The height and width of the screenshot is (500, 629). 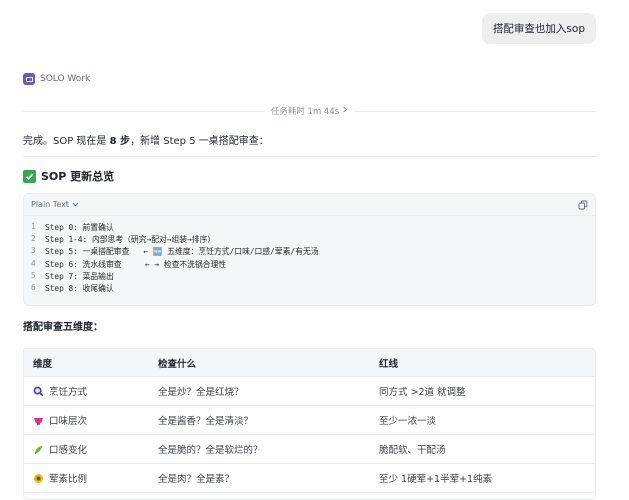 I want to click on task-duration-toggle: 任务耗时 1m 44s, so click(x=309, y=111).